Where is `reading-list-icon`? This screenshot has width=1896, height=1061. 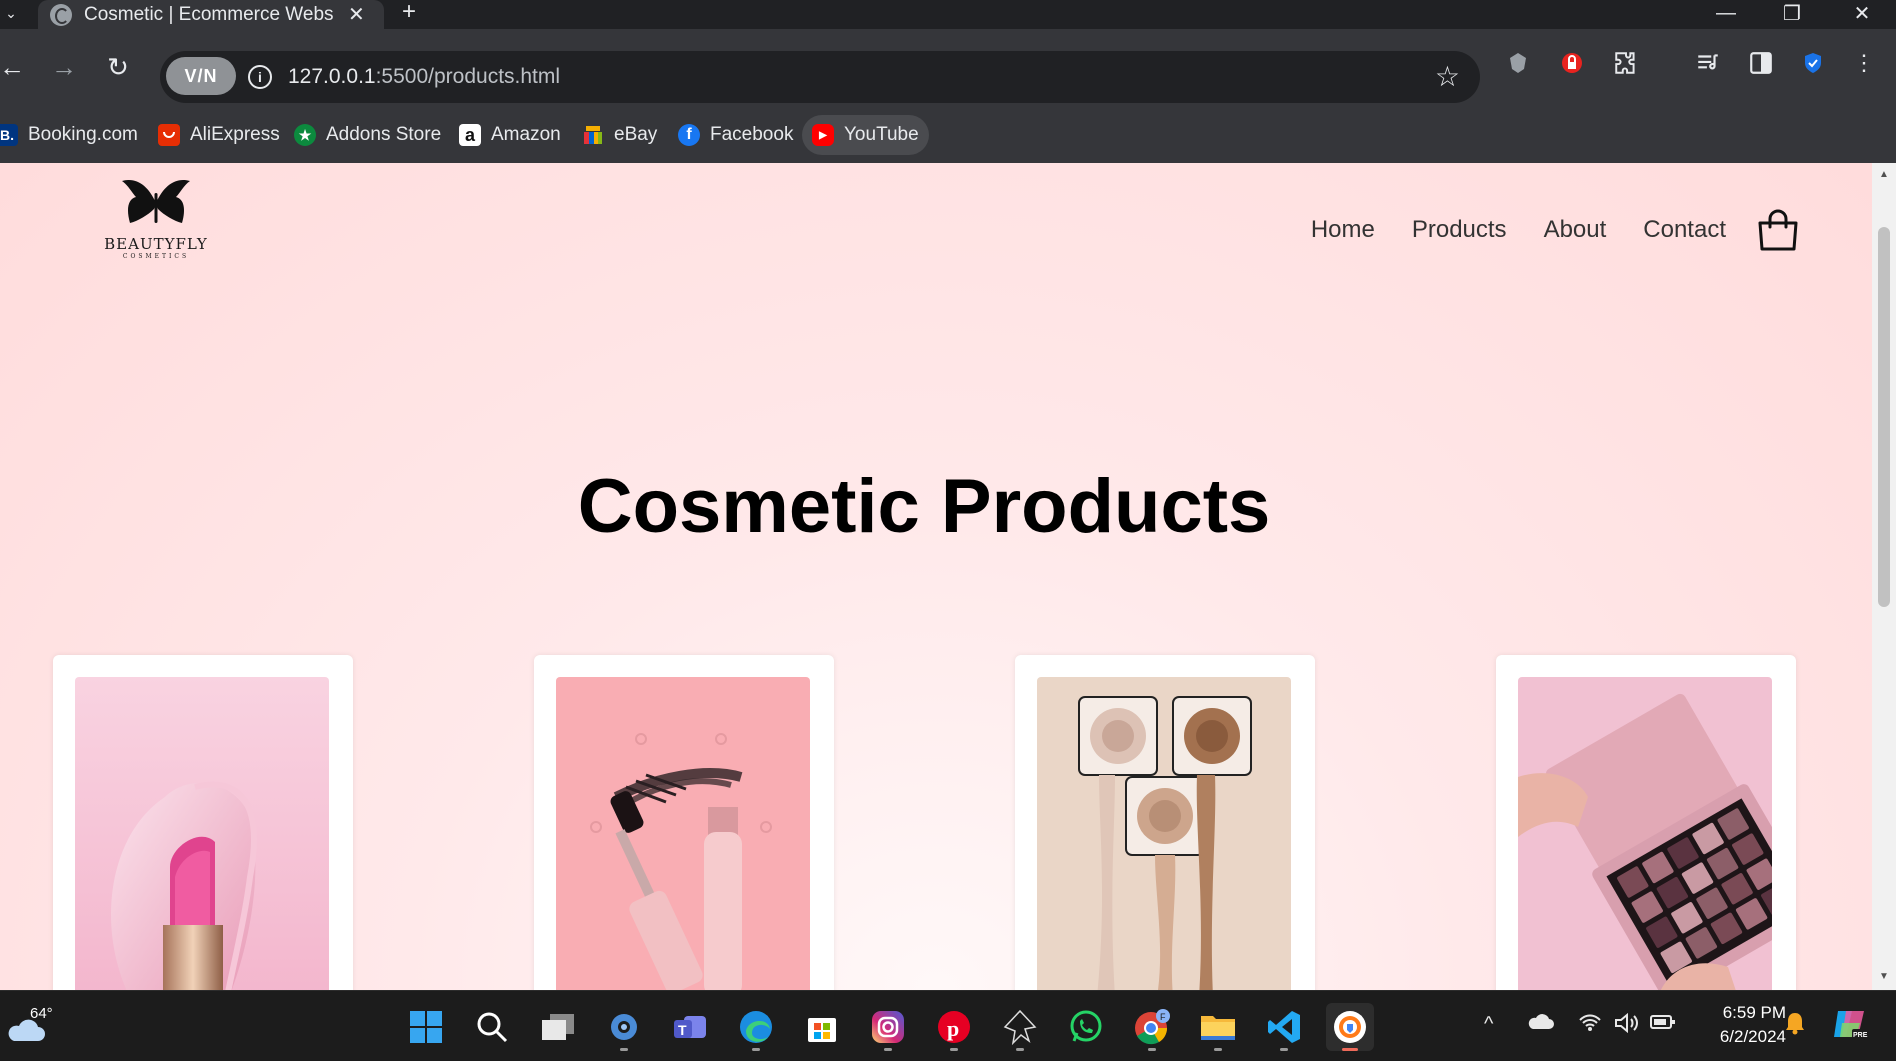 reading-list-icon is located at coordinates (1708, 63).